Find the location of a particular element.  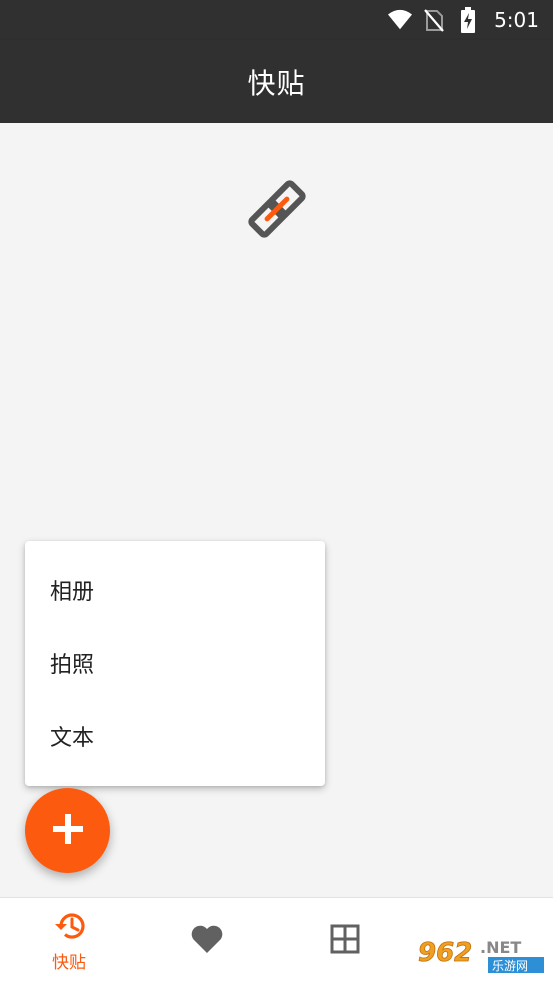

nav-item-favorites is located at coordinates (207, 940).